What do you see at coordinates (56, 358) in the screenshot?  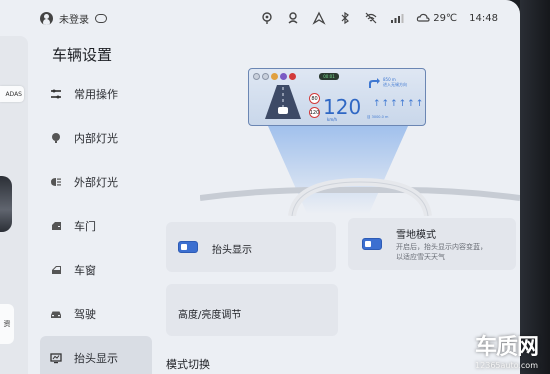 I see `hud-icon` at bounding box center [56, 358].